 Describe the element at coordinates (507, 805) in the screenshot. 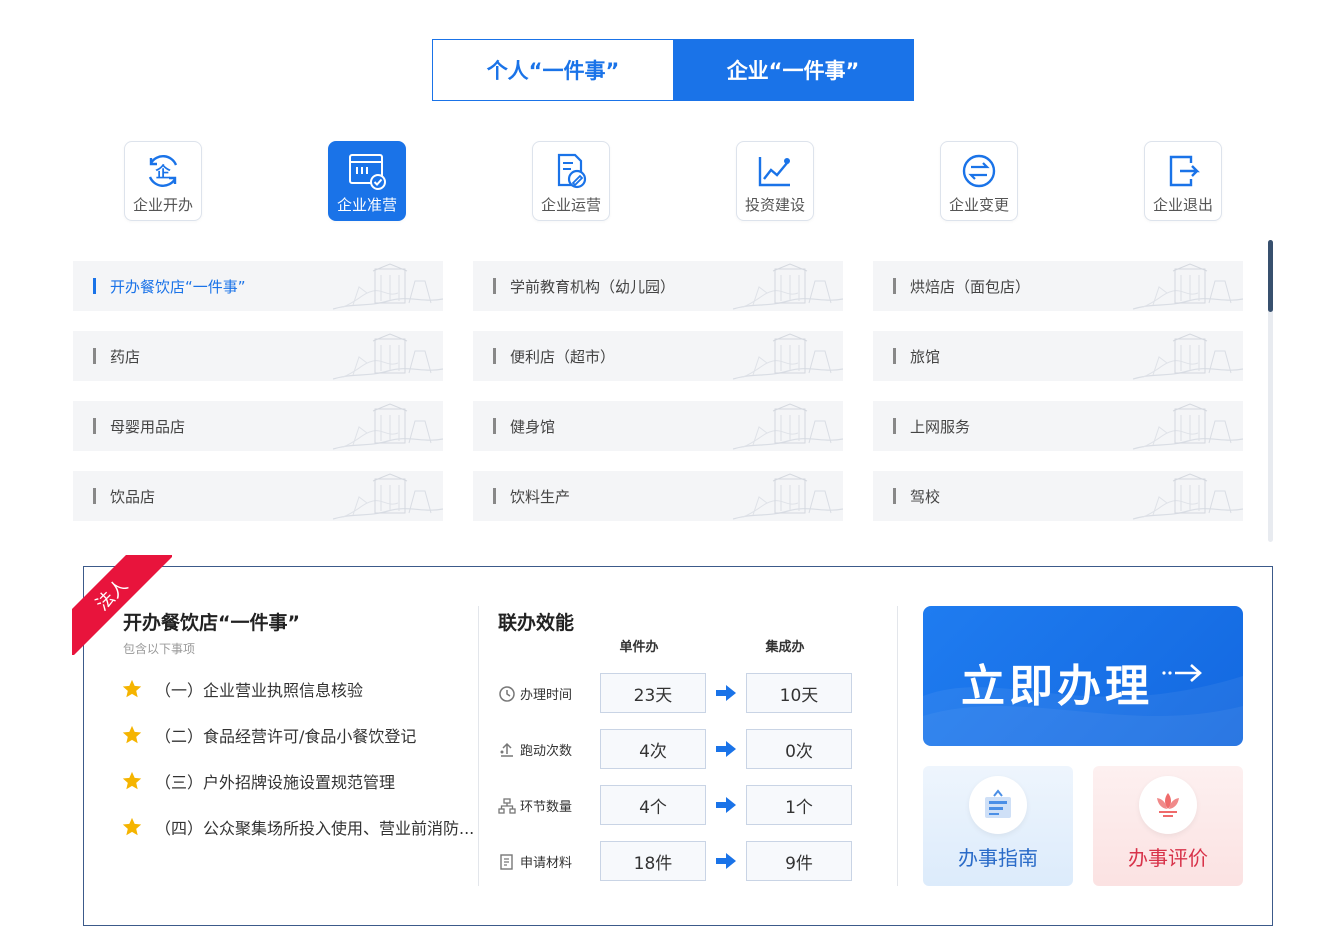

I see `flow-icon` at that location.